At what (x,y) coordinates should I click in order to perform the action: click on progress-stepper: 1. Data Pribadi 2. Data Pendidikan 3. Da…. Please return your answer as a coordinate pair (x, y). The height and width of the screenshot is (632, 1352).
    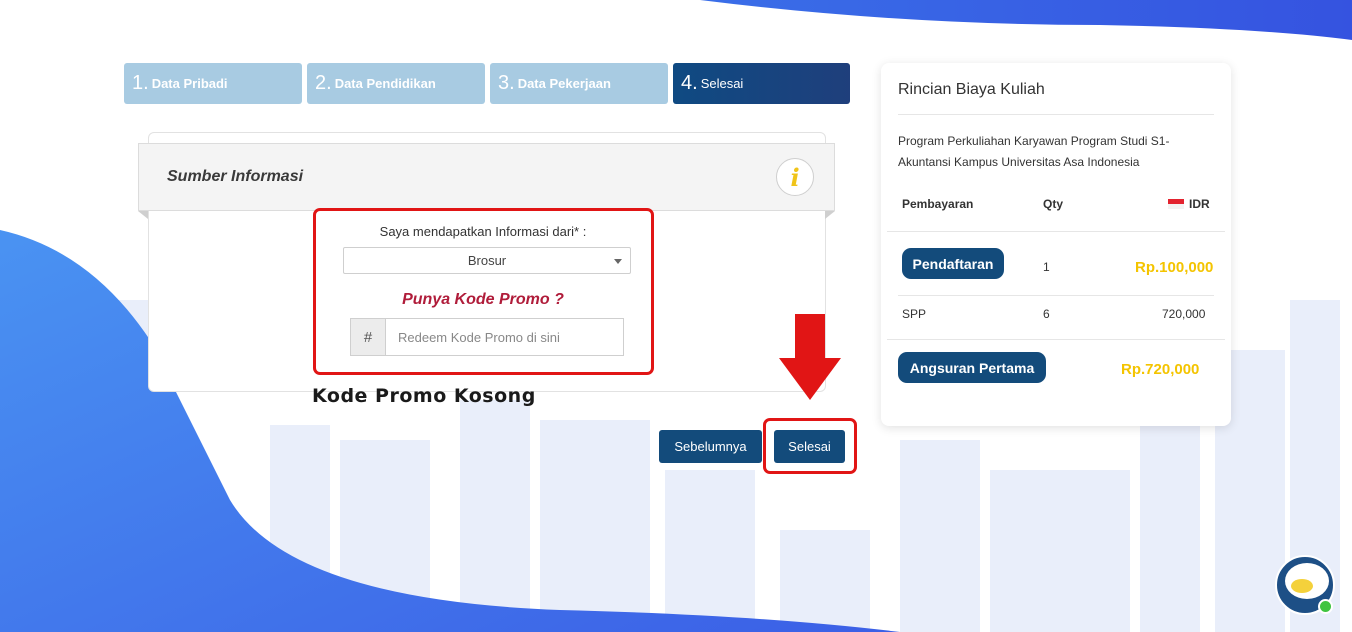
    Looking at the image, I should click on (487, 83).